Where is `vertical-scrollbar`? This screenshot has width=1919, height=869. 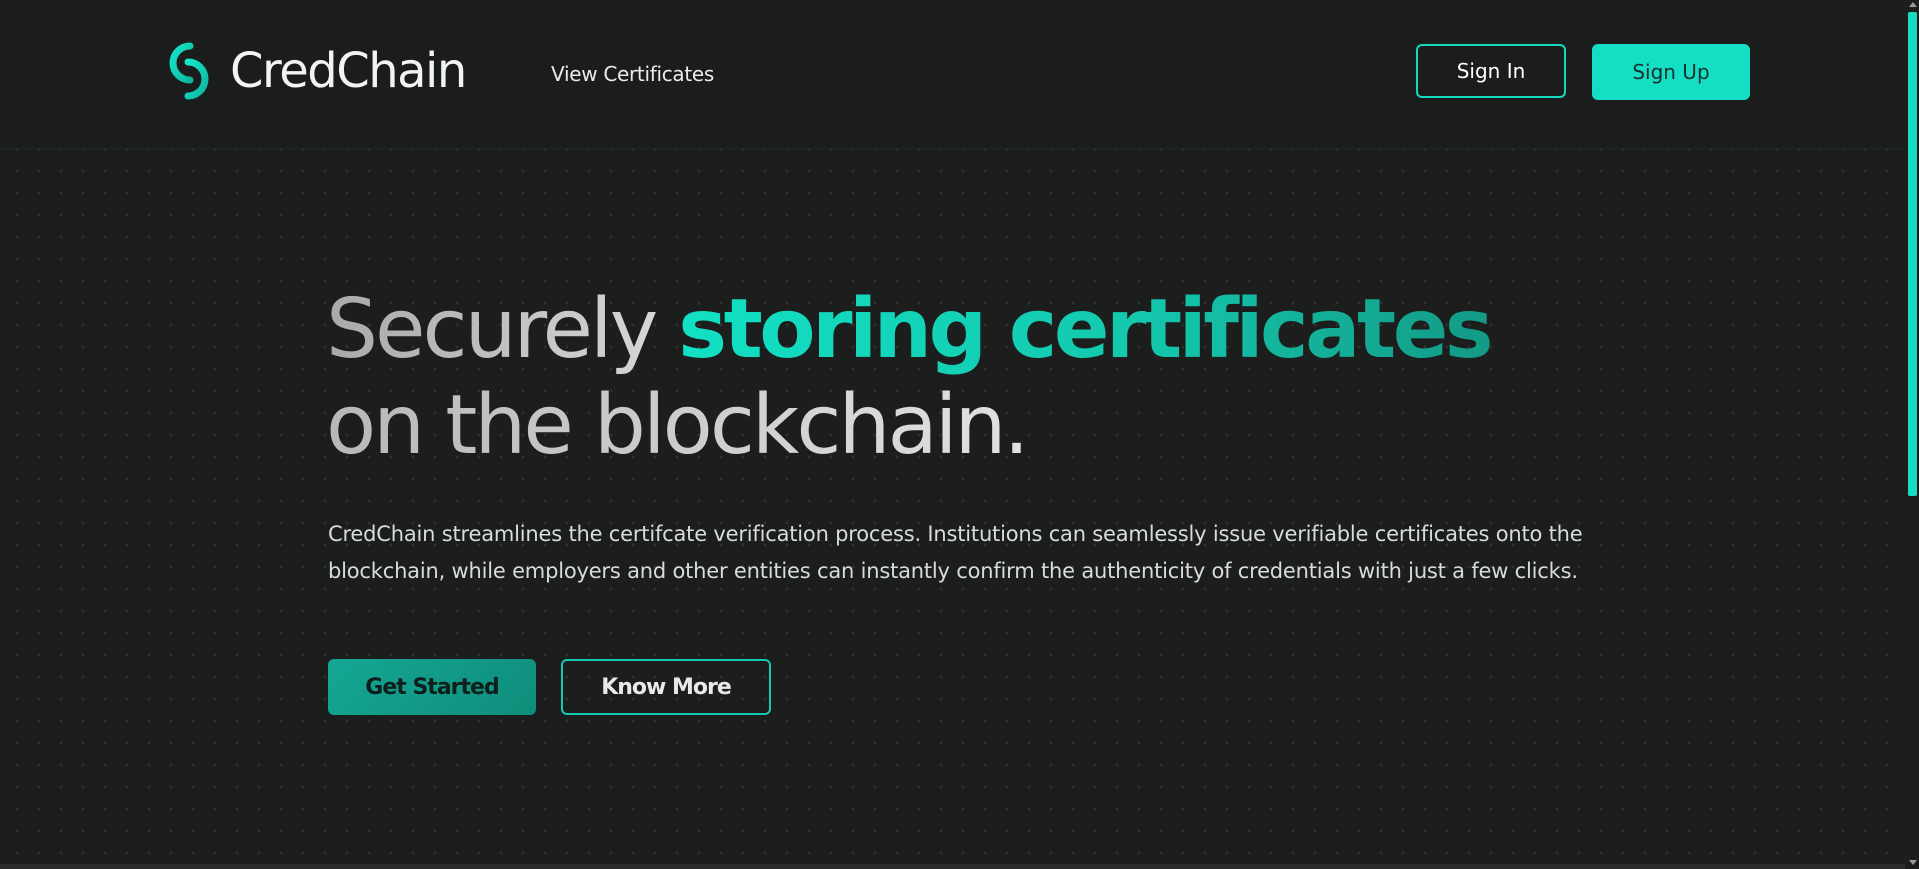
vertical-scrollbar is located at coordinates (1912, 434).